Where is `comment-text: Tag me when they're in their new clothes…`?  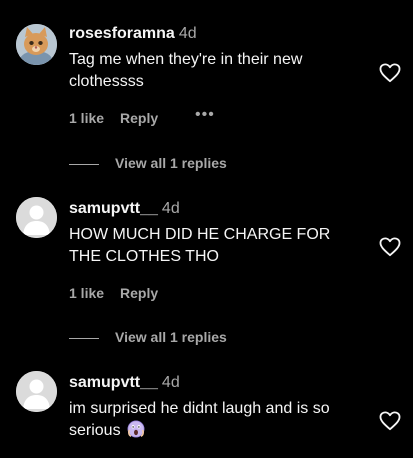
comment-text: Tag me when they're in their new clothes… is located at coordinates (186, 70).